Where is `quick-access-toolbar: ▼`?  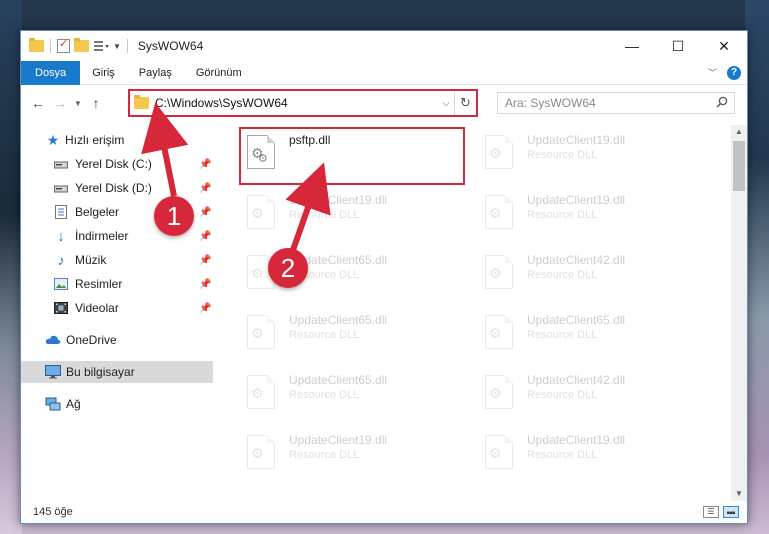
quick-access-toolbar: ▼ is located at coordinates (75, 45).